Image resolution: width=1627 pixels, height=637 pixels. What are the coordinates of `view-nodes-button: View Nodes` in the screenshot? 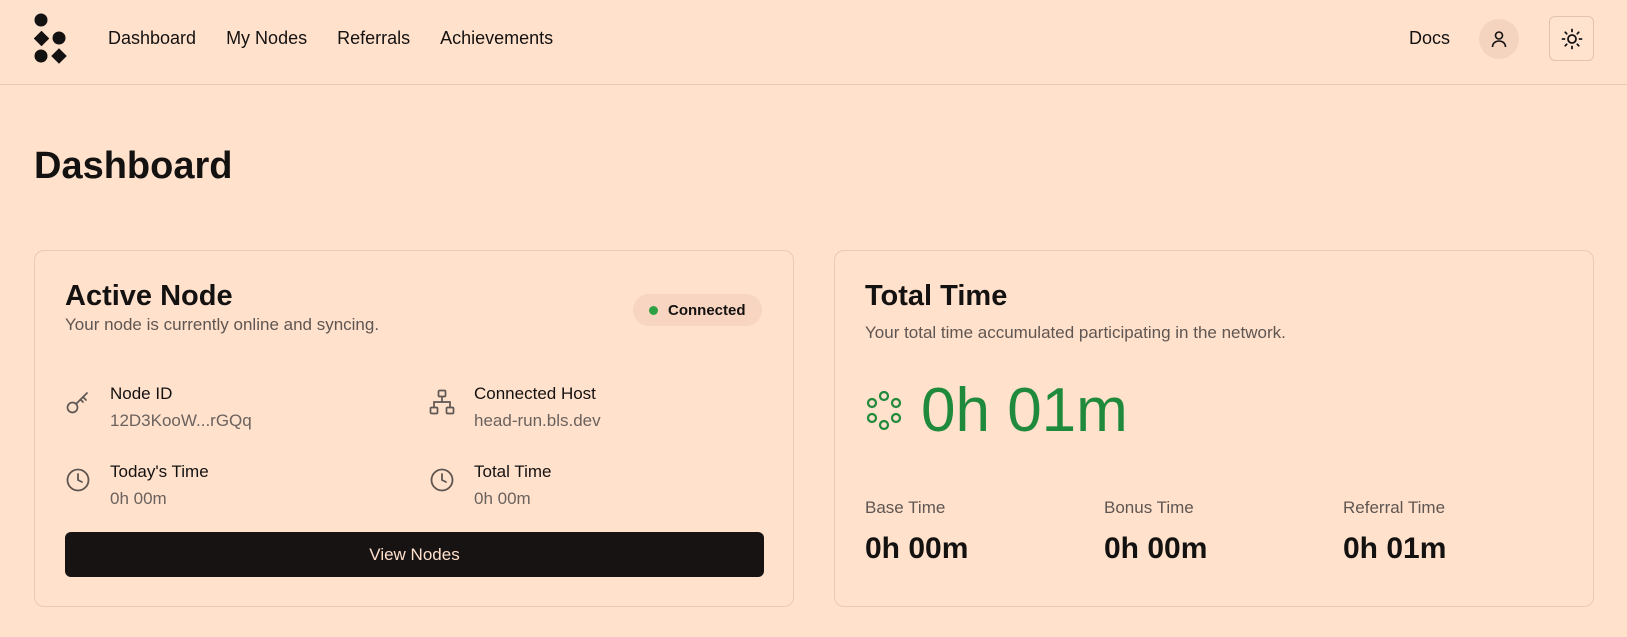 It's located at (414, 554).